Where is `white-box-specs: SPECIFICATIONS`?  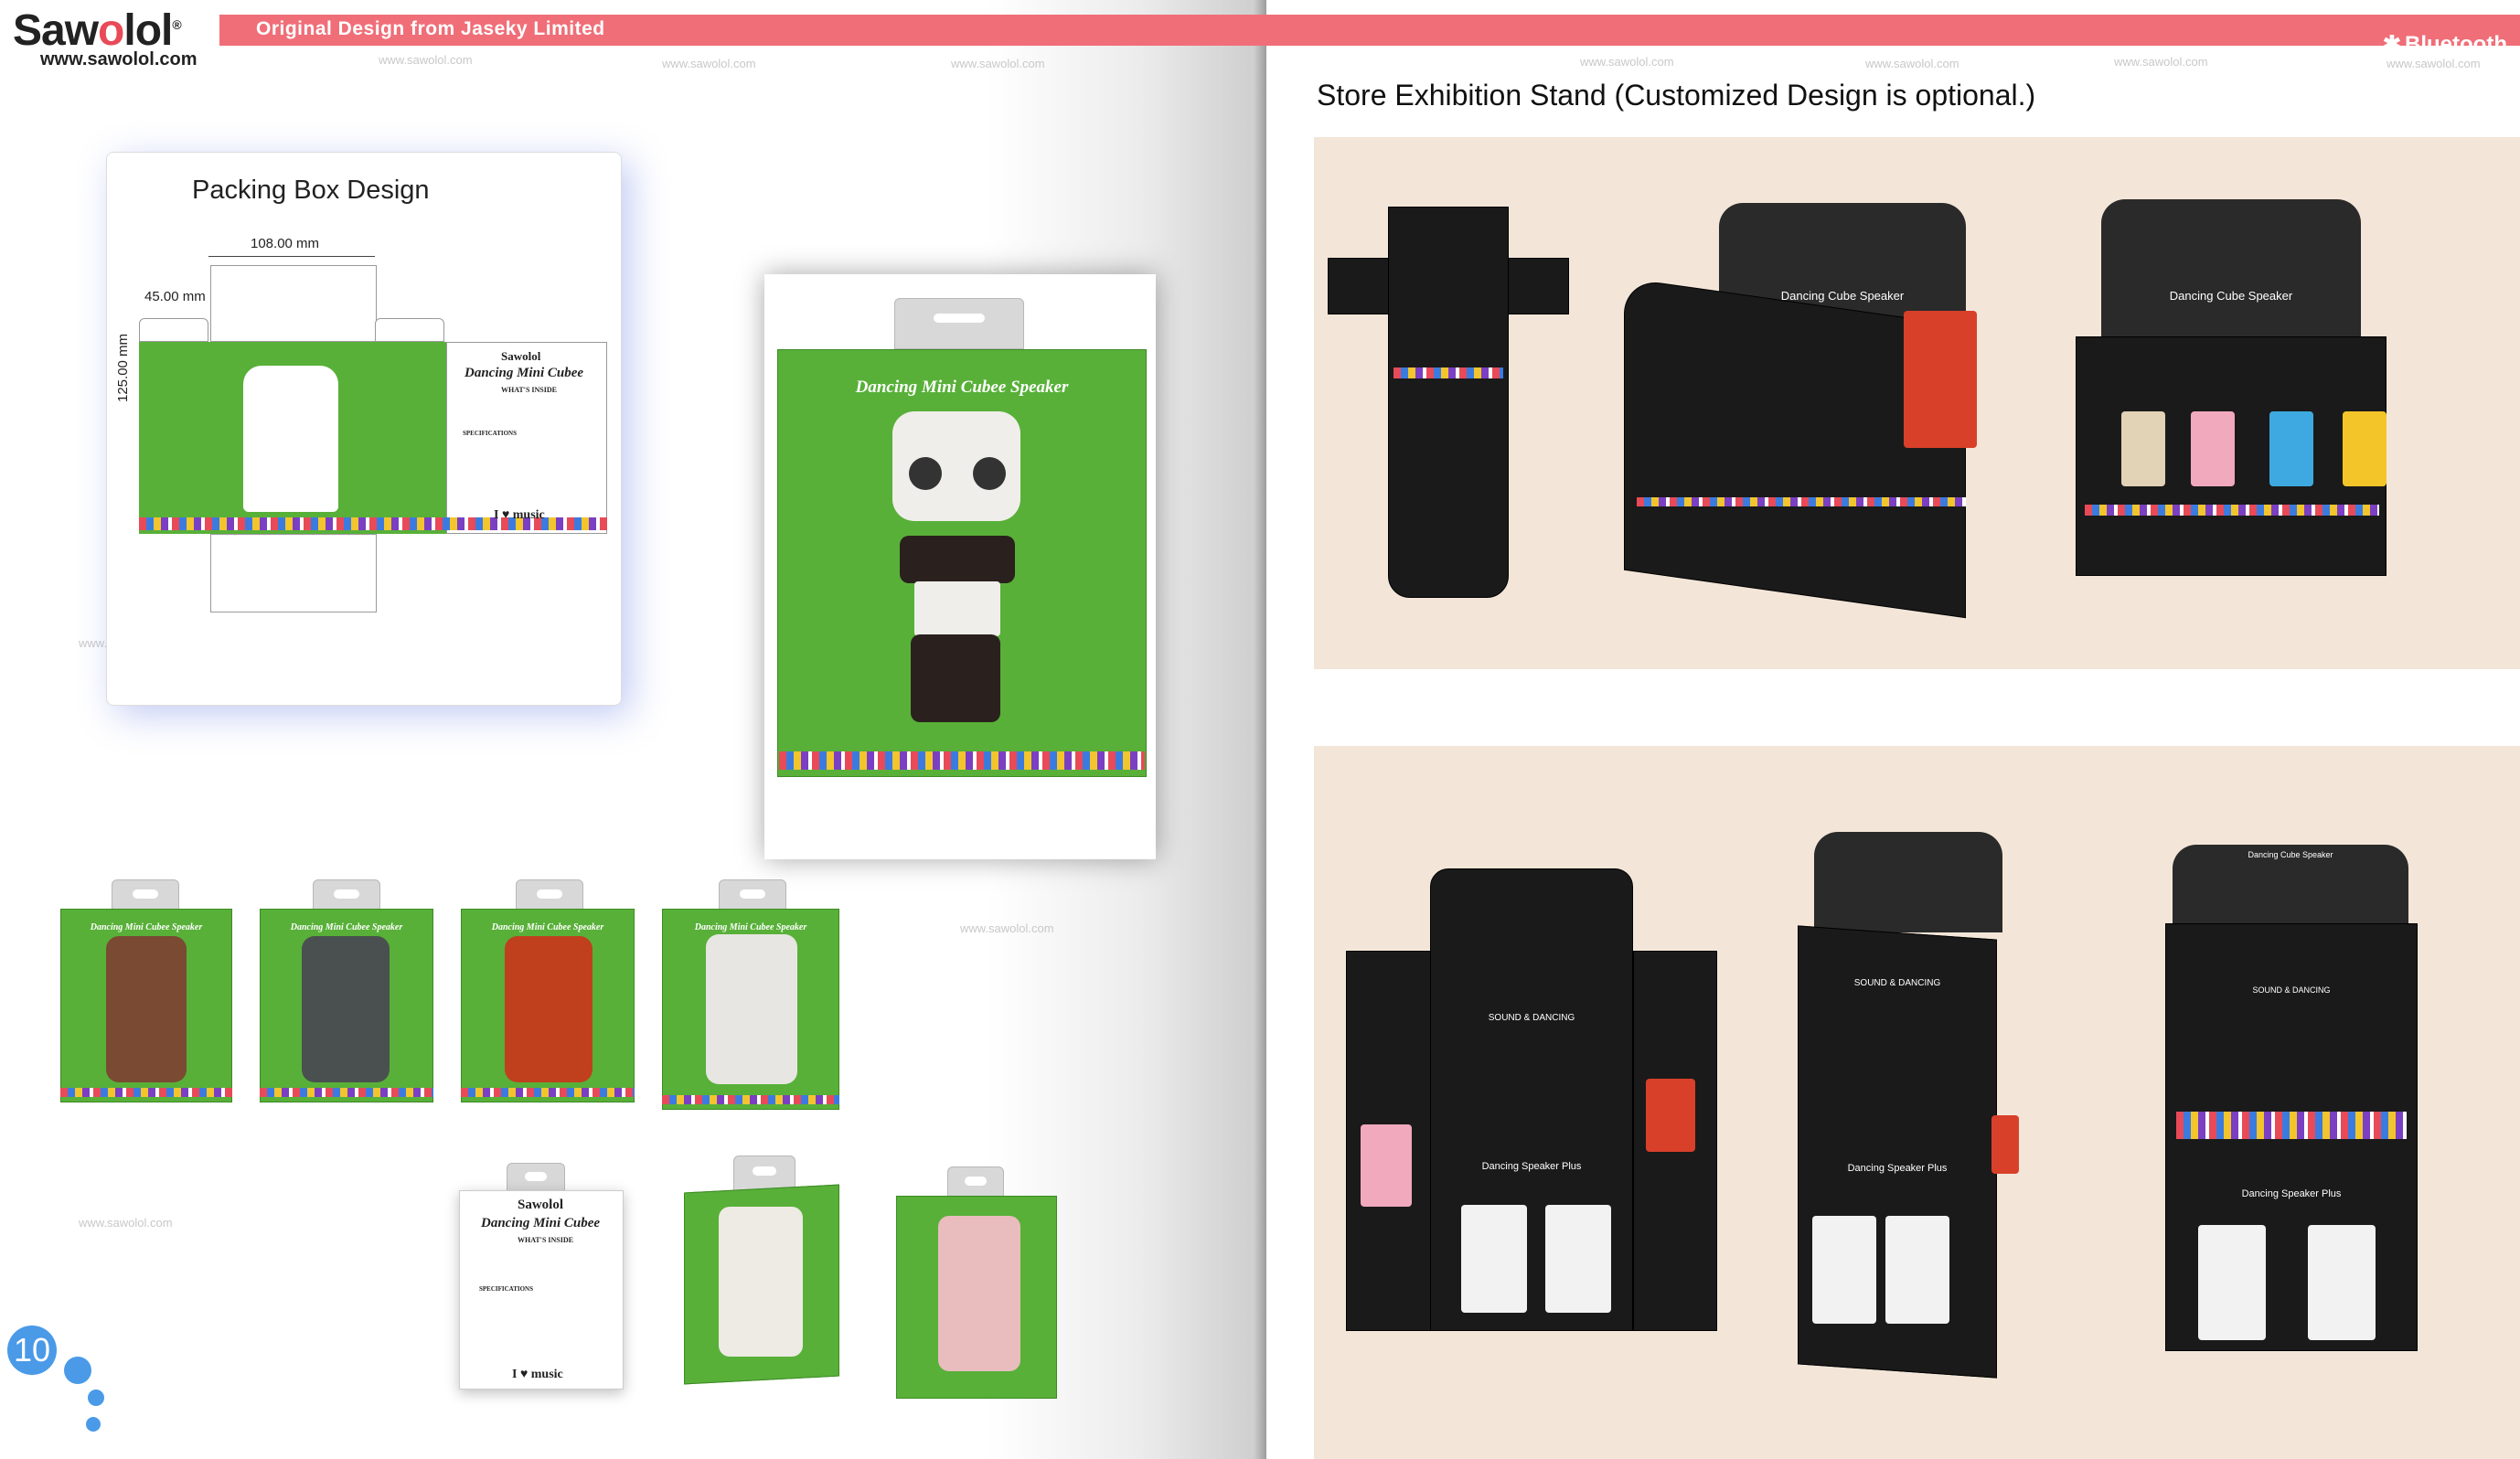 white-box-specs: SPECIFICATIONS is located at coordinates (506, 1289).